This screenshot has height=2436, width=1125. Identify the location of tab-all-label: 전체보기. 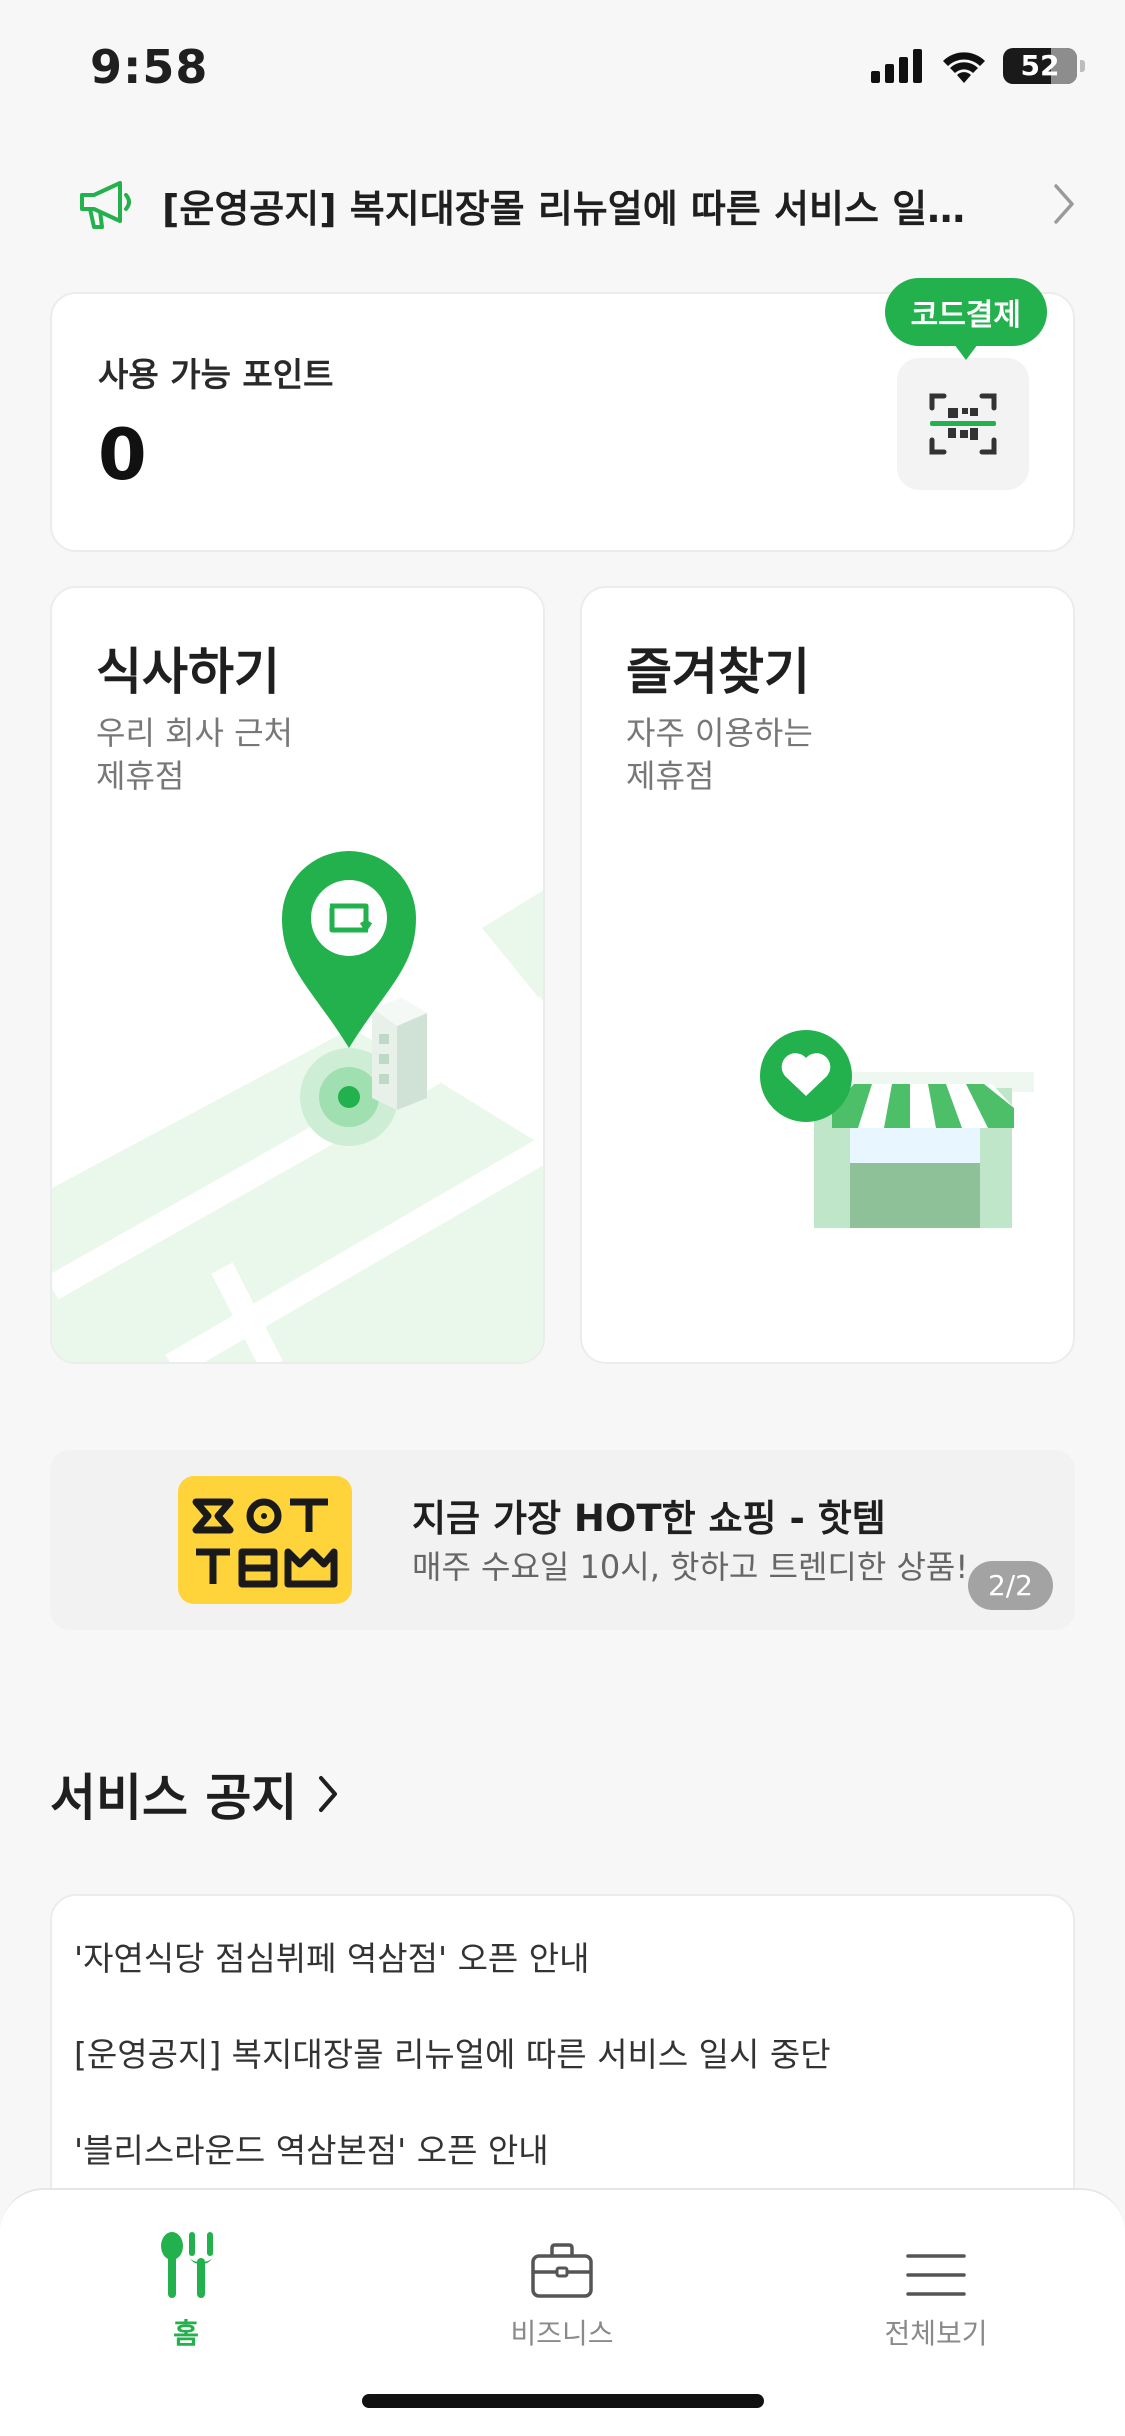
(936, 2333).